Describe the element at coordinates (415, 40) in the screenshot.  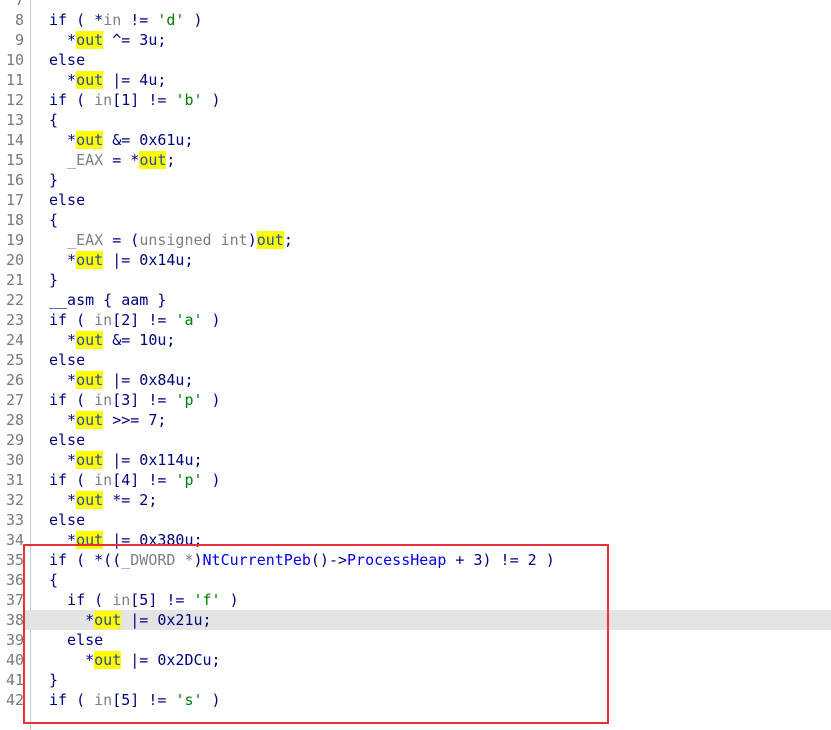
I see `code-line: 9 *out ^= 3u;` at that location.